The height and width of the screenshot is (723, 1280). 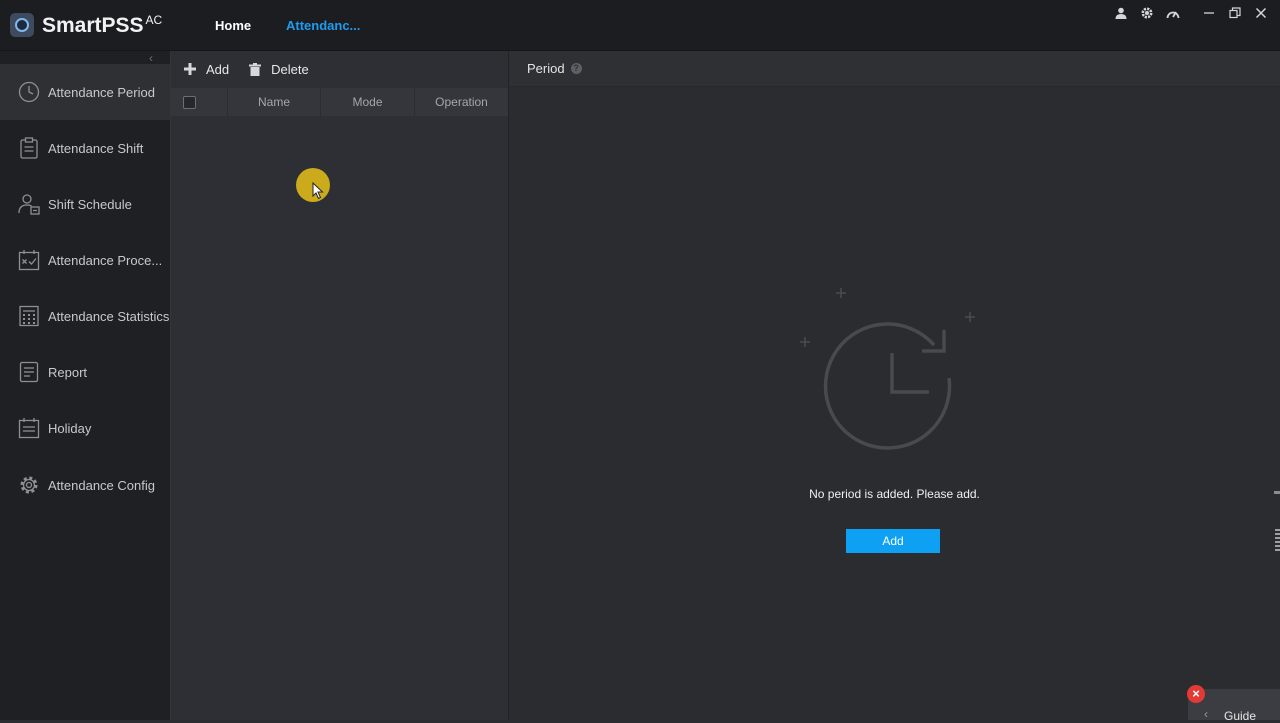 What do you see at coordinates (1277, 541) in the screenshot?
I see `edge-scroll-handle` at bounding box center [1277, 541].